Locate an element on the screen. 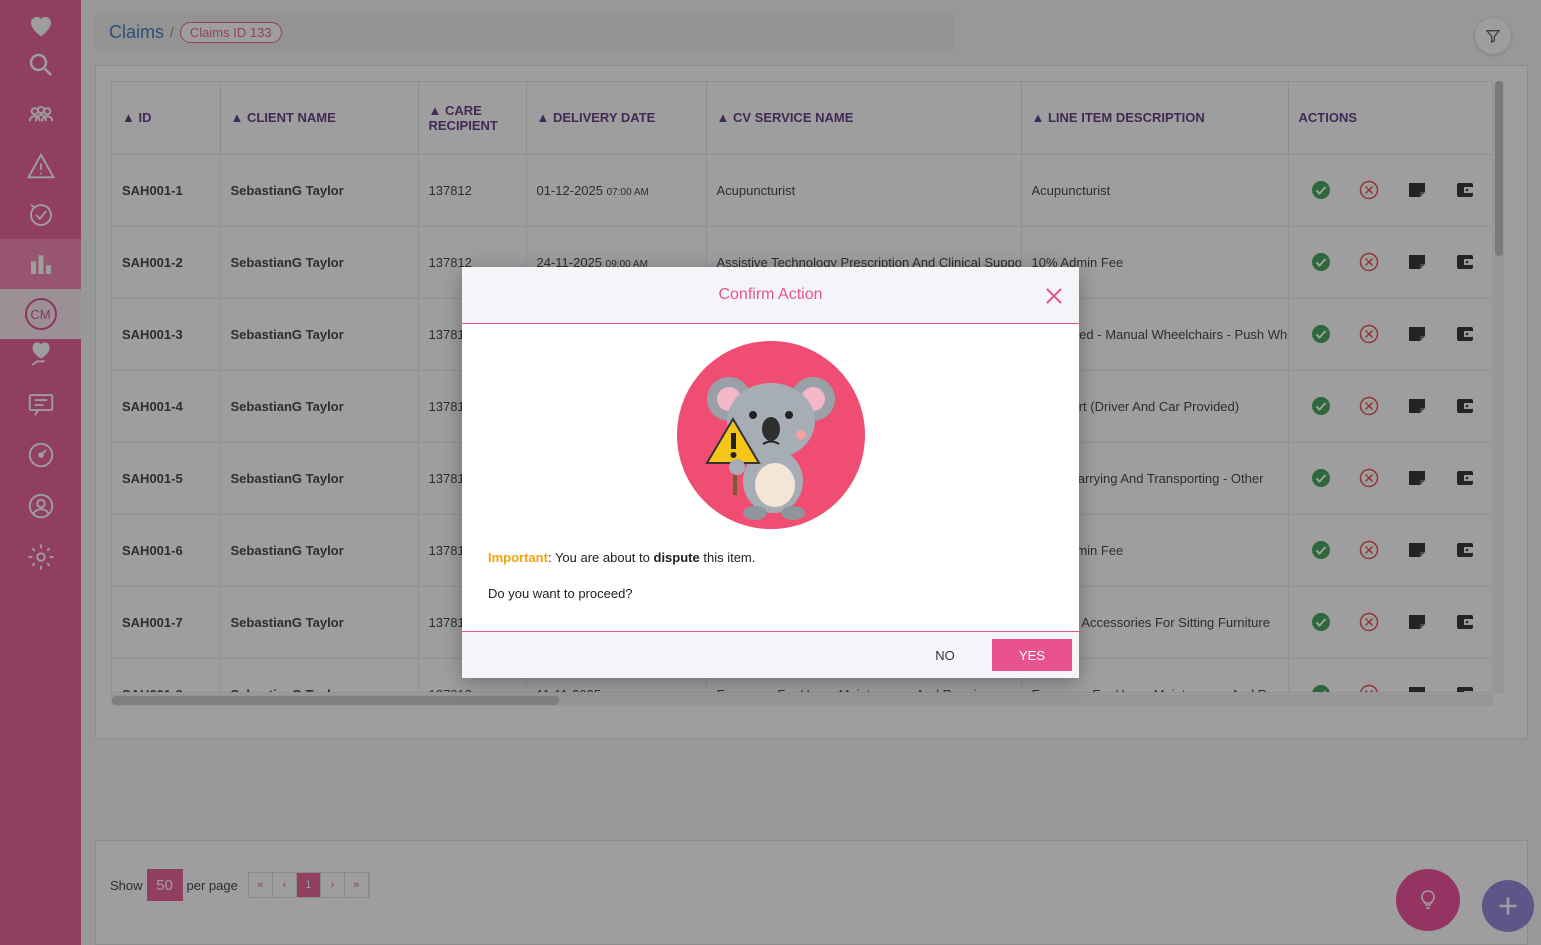 Image resolution: width=1541 pixels, height=945 pixels. close-icon is located at coordinates (1054, 296).